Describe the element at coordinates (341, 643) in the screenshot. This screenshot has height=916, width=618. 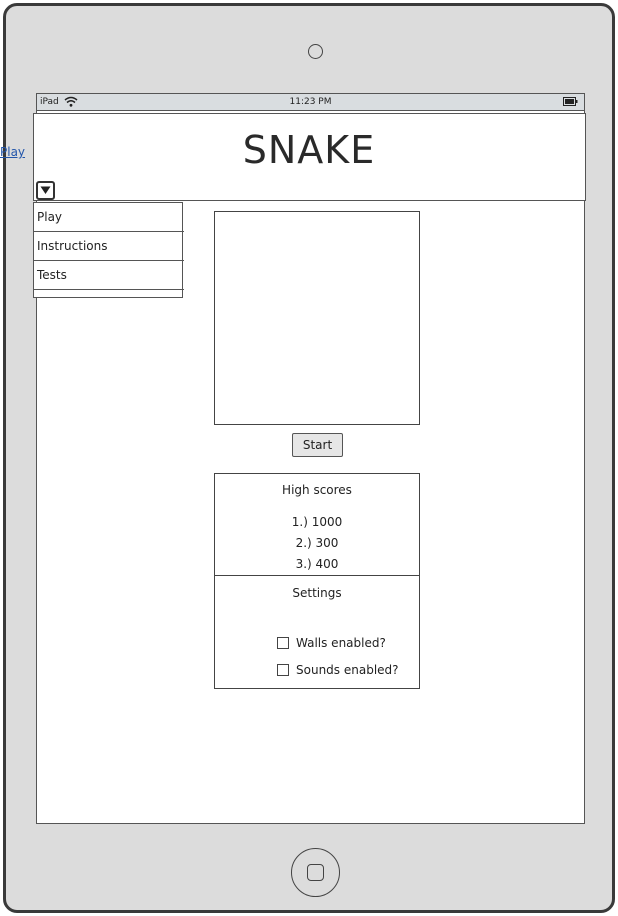
I see `walls-label: Walls enabled?` at that location.